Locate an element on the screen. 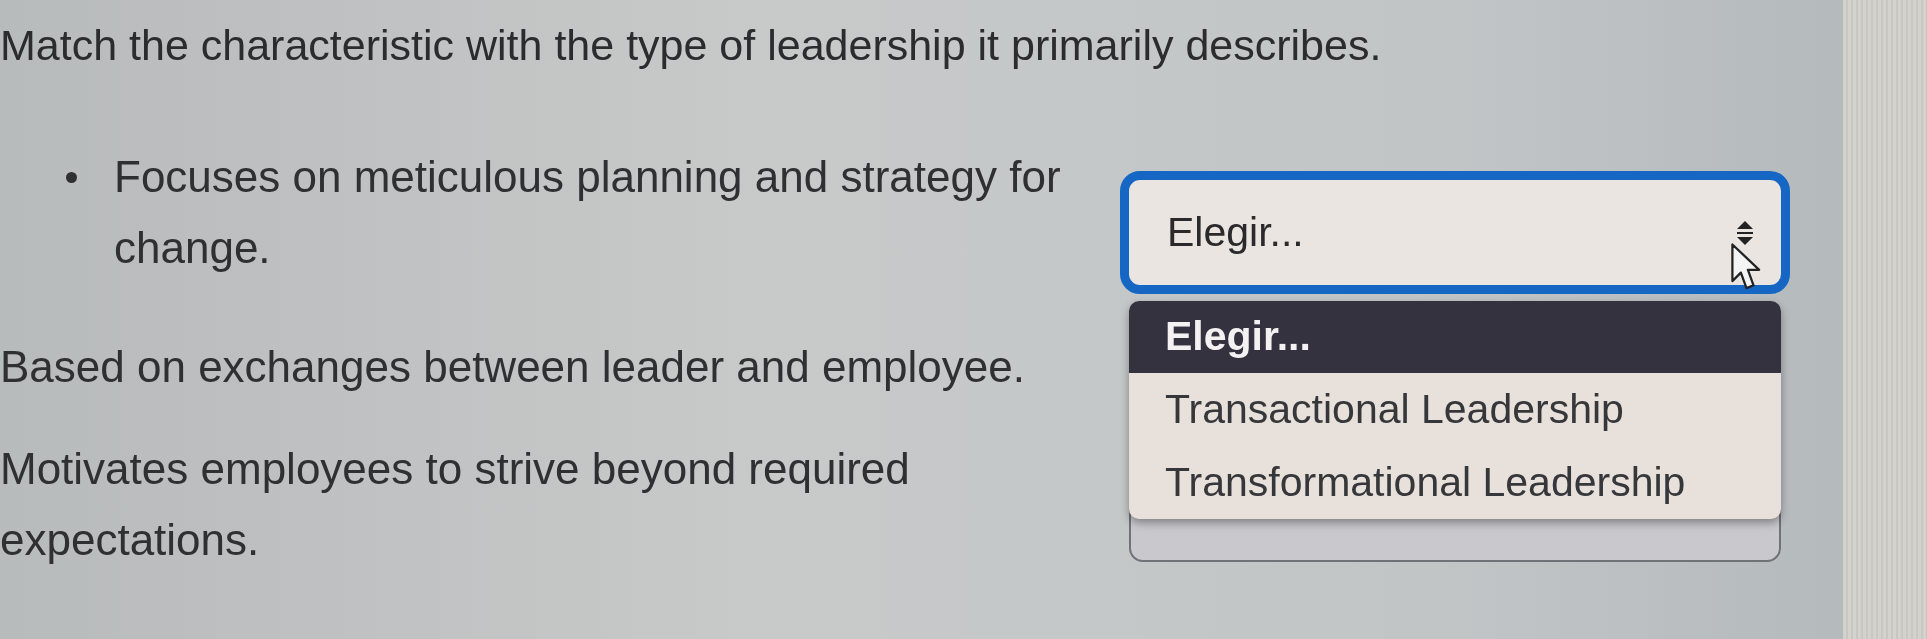  up-down-arrows-icon is located at coordinates (1745, 232).